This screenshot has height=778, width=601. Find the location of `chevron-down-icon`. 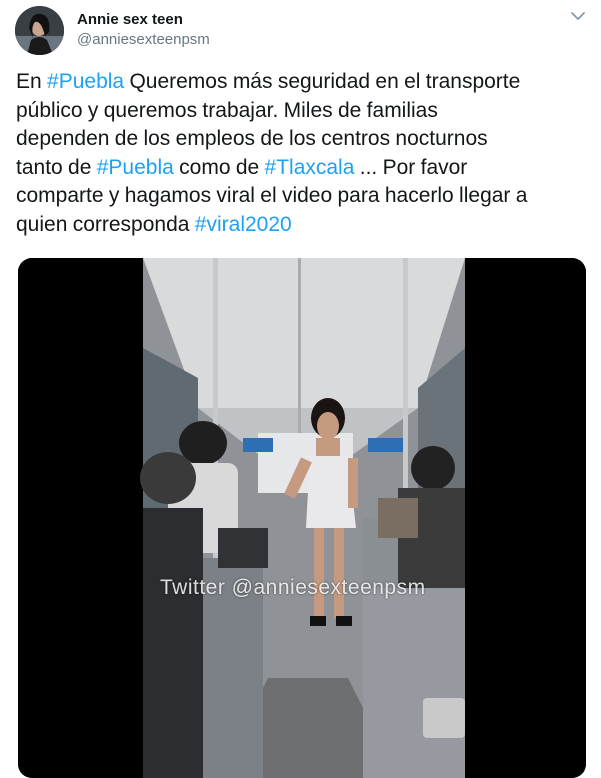

chevron-down-icon is located at coordinates (578, 16).